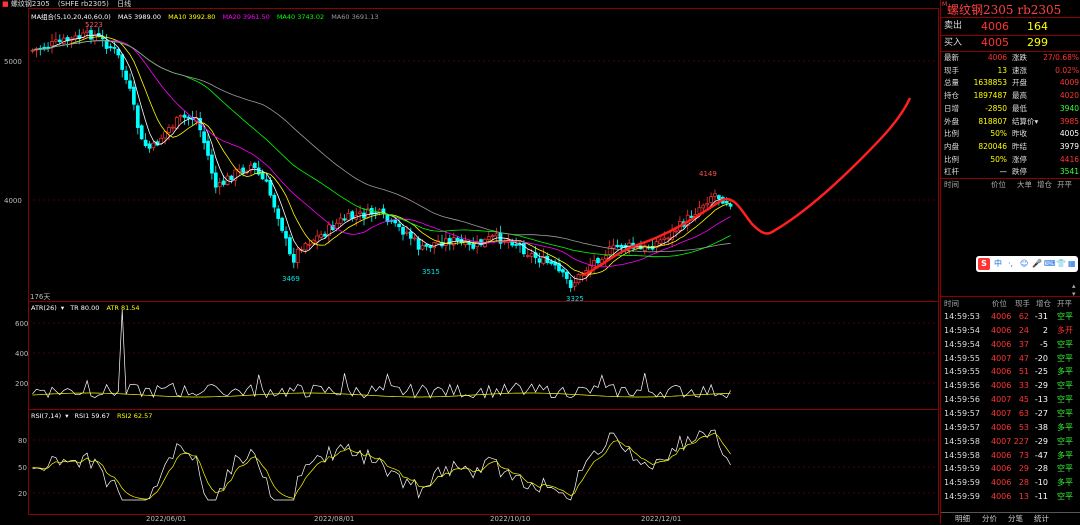 This screenshot has height=525, width=1080. I want to click on quote-stat-label: 外盘, so click(951, 121).